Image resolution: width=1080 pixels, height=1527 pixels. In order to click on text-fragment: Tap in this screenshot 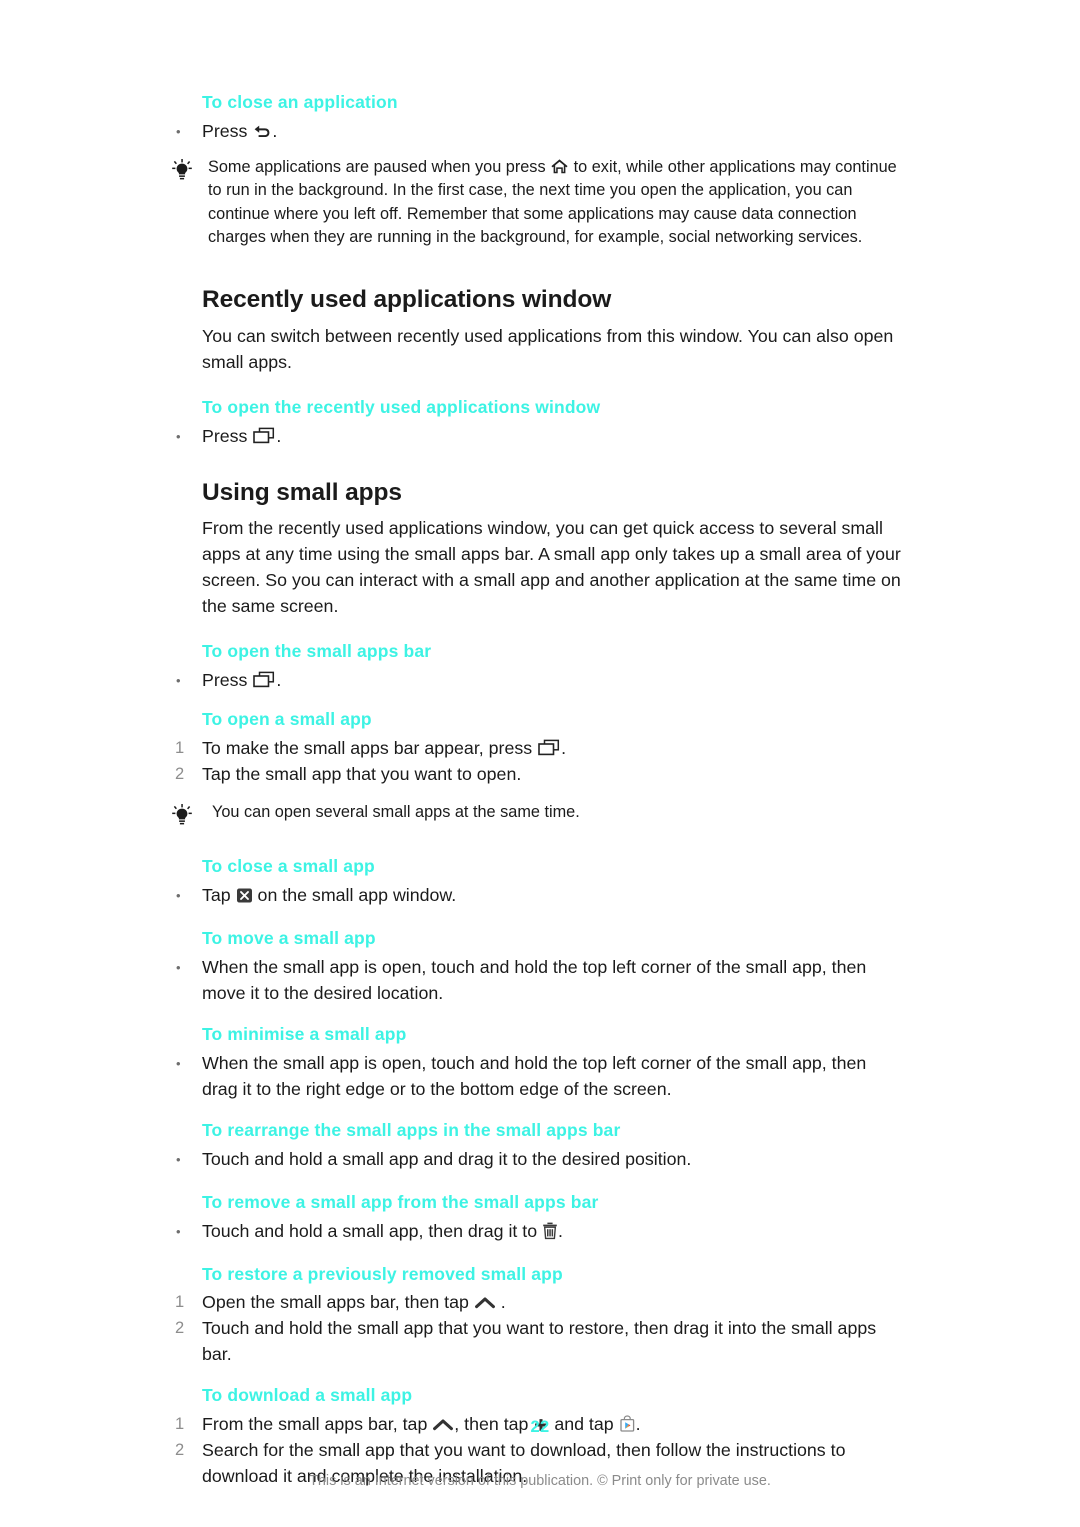, I will do `click(219, 895)`.